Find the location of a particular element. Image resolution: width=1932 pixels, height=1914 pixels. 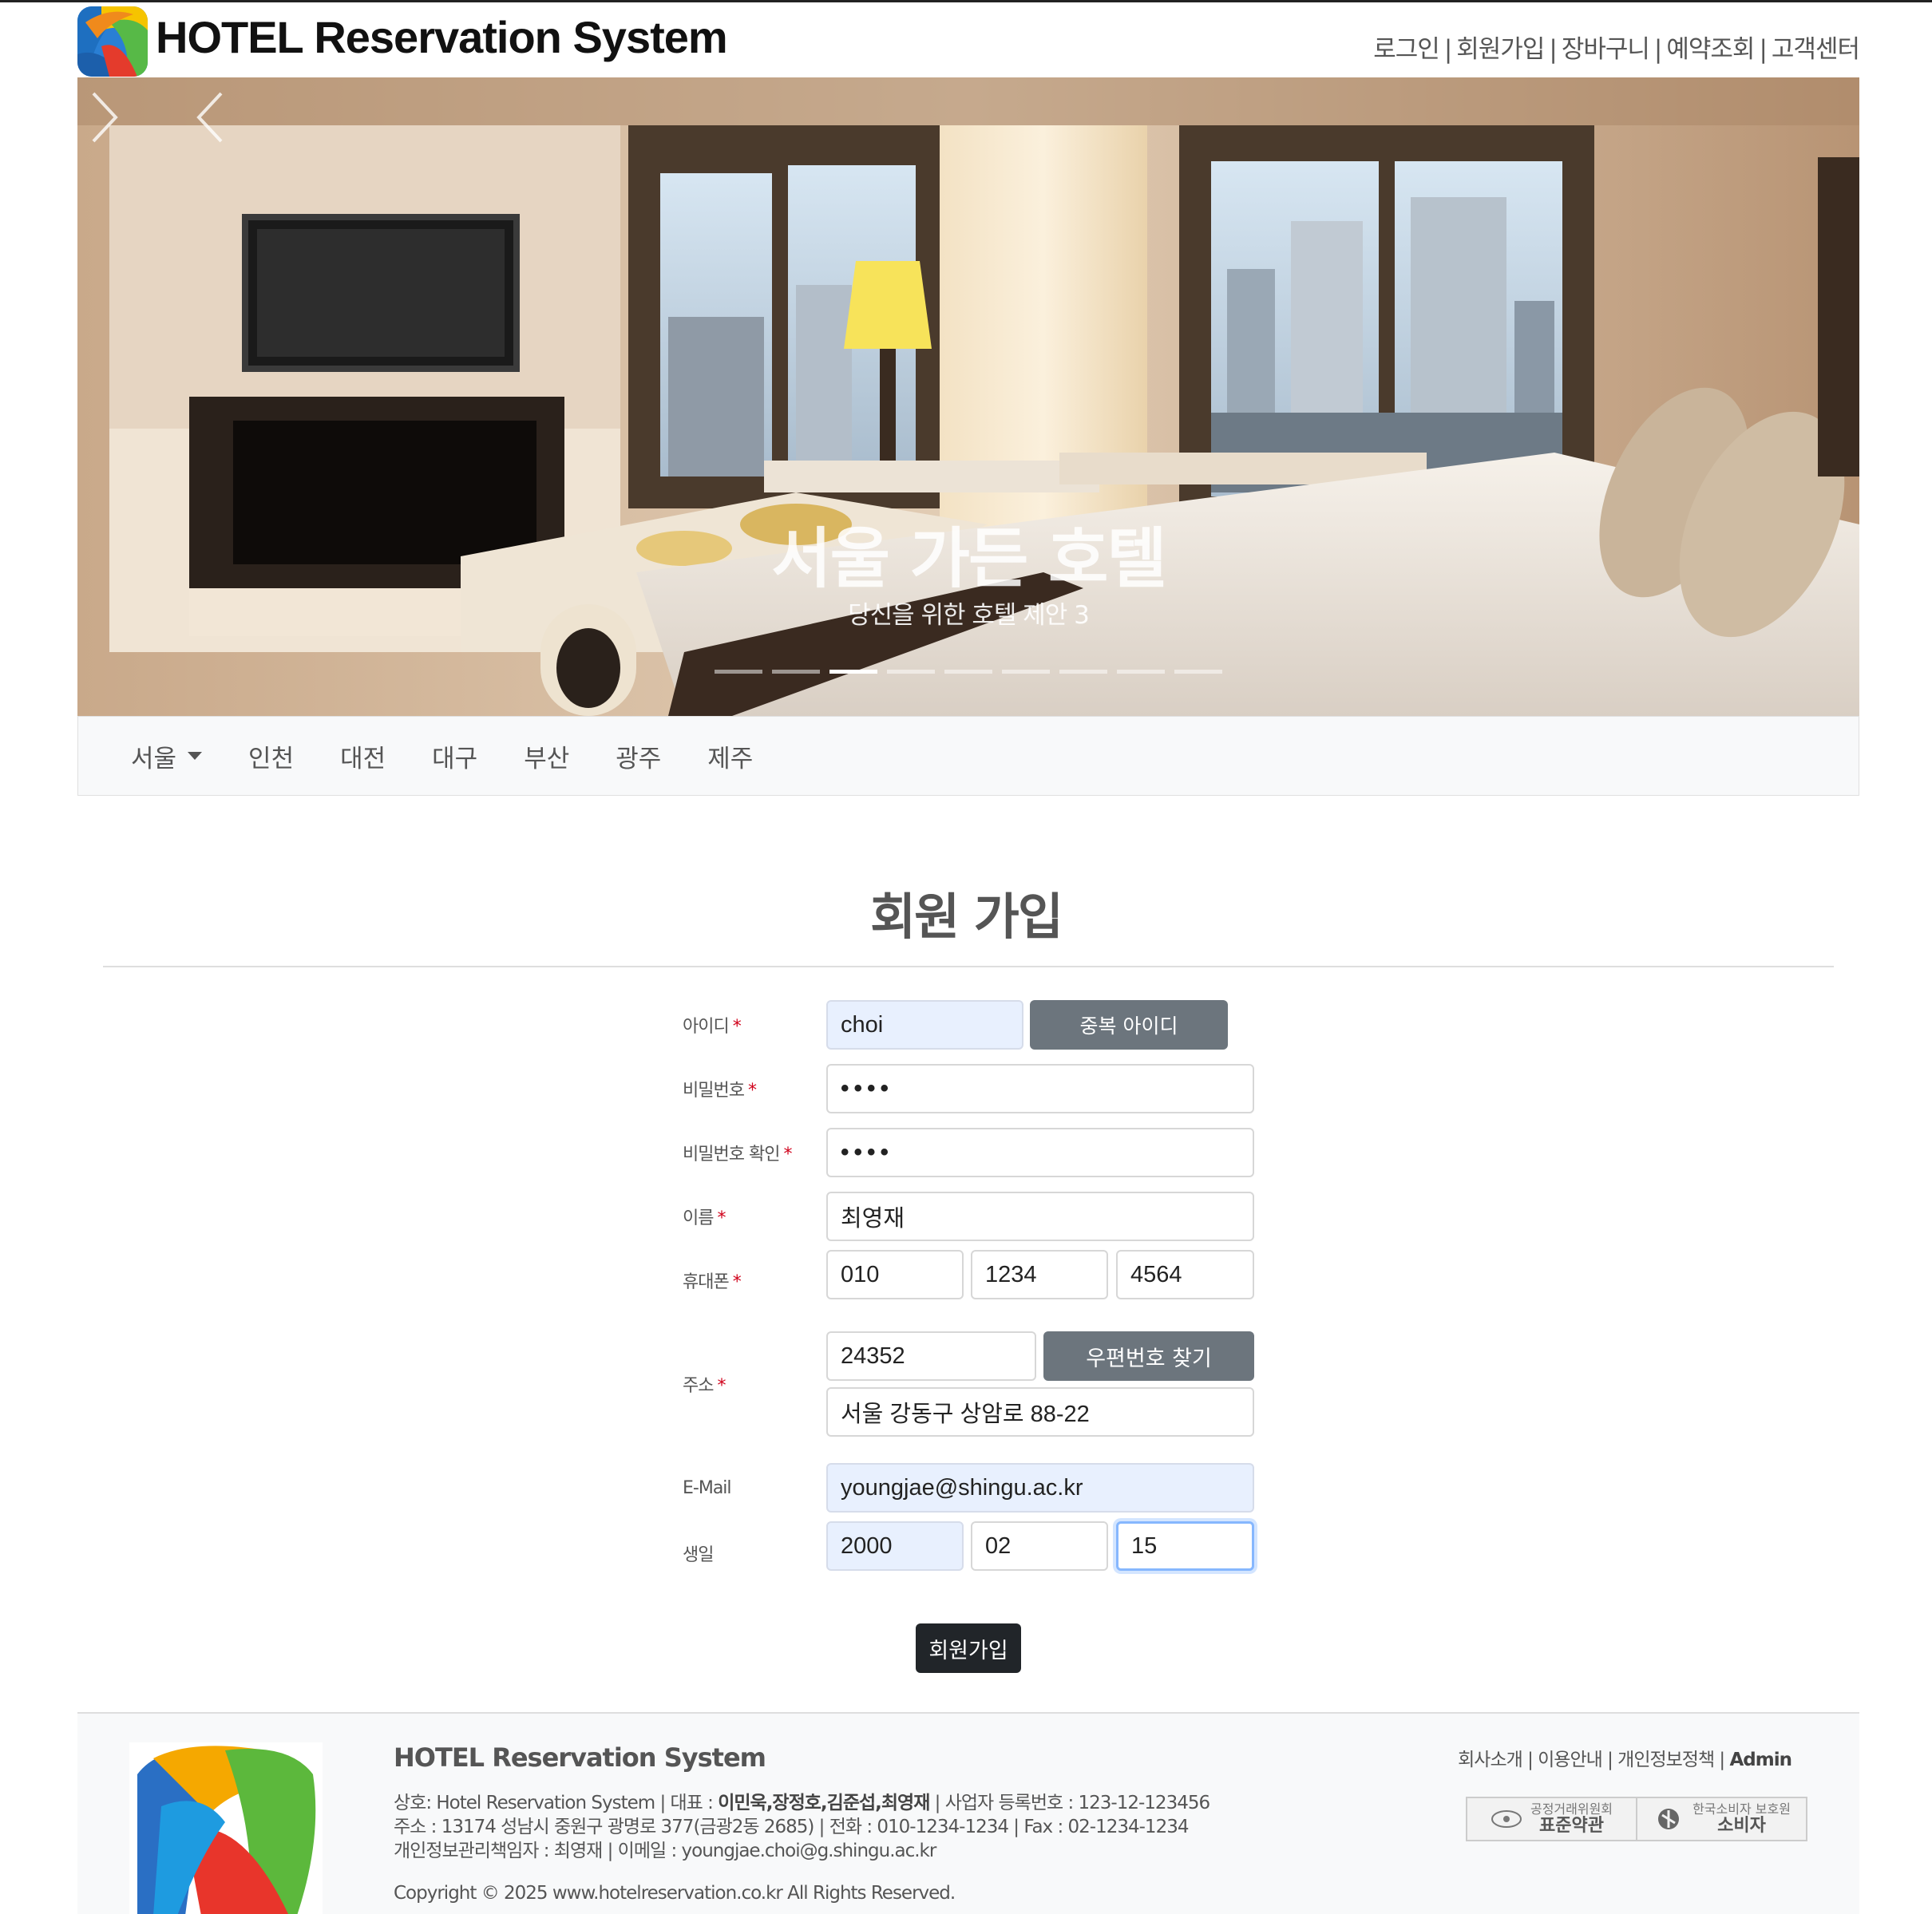

carousel-indicators is located at coordinates (968, 672).